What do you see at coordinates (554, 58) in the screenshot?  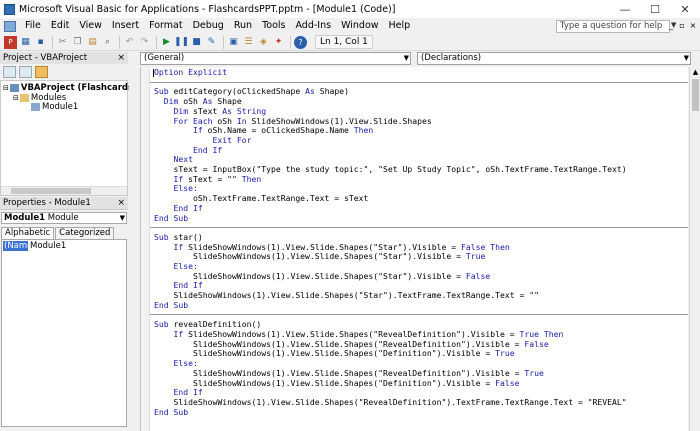 I see `procedure-select: (Declarations) ▼` at bounding box center [554, 58].